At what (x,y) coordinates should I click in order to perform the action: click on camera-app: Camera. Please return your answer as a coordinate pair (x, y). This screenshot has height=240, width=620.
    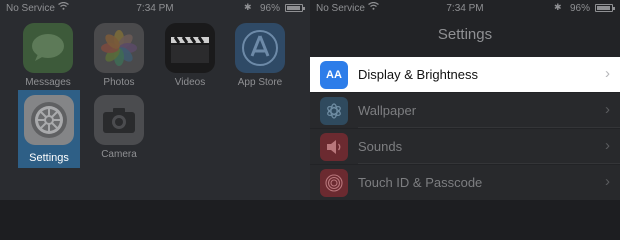
    Looking at the image, I should click on (119, 127).